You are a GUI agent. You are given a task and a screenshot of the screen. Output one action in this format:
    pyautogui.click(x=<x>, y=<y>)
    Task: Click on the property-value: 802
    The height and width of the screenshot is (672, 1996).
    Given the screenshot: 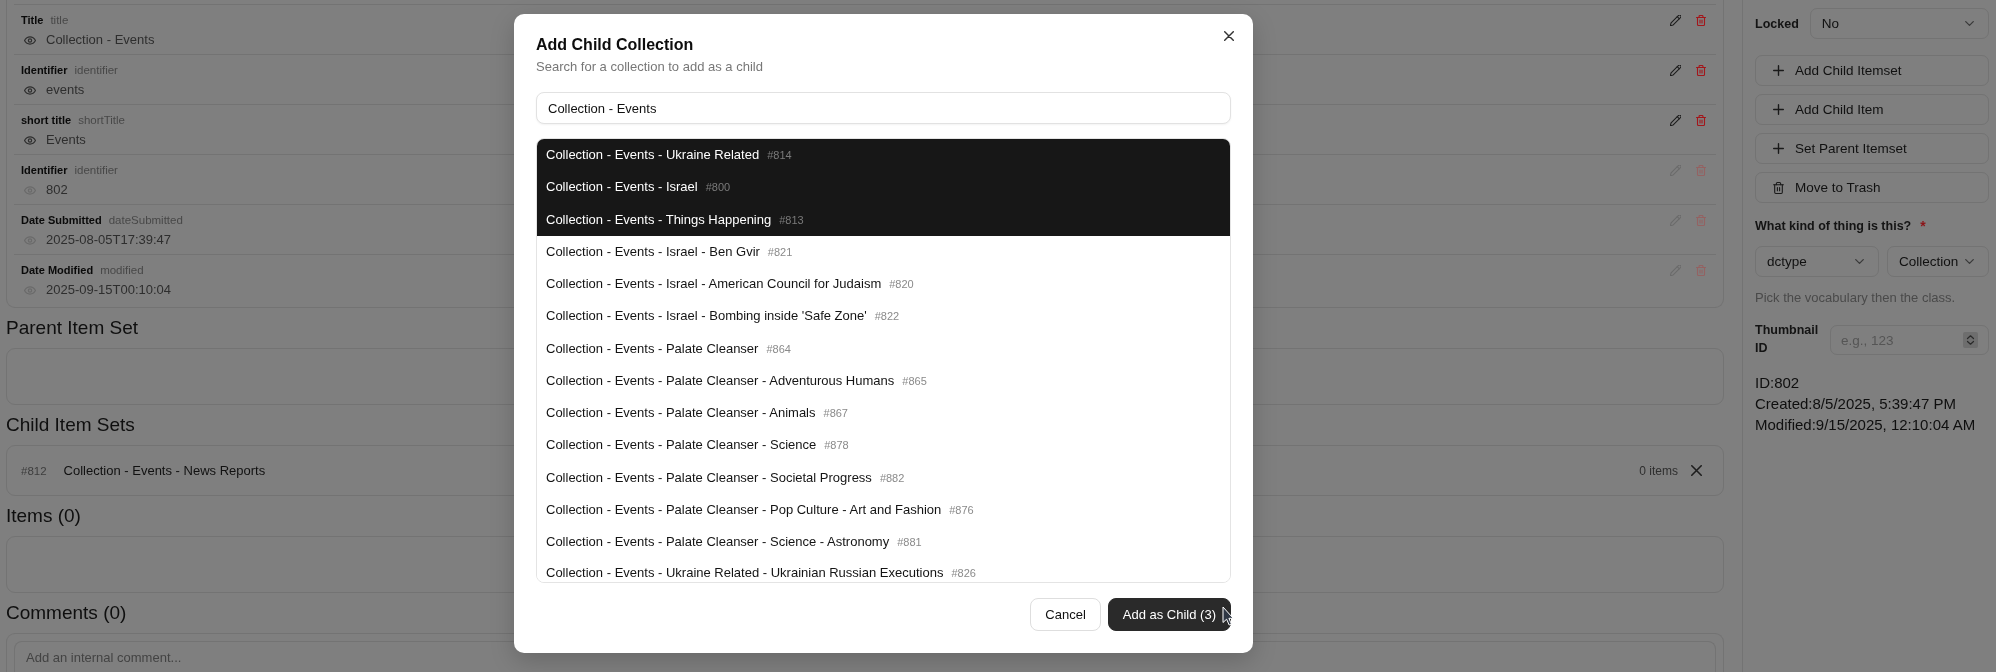 What is the action you would take?
    pyautogui.click(x=57, y=190)
    